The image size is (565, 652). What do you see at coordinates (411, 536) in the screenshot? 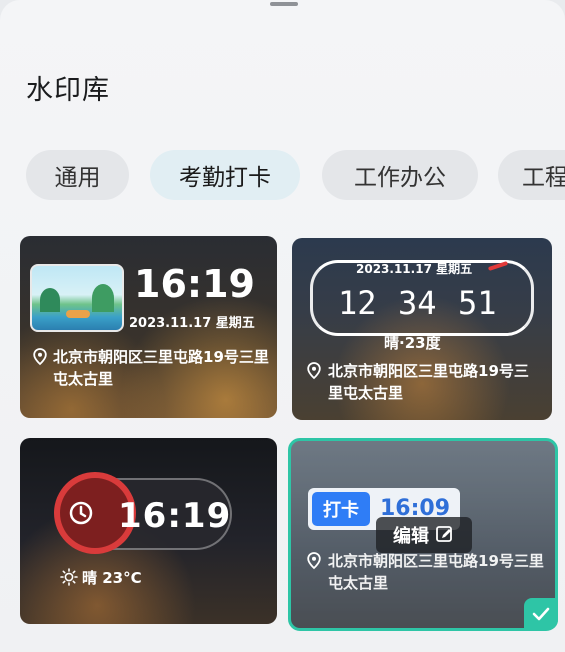
I see `edit-label: 编辑` at bounding box center [411, 536].